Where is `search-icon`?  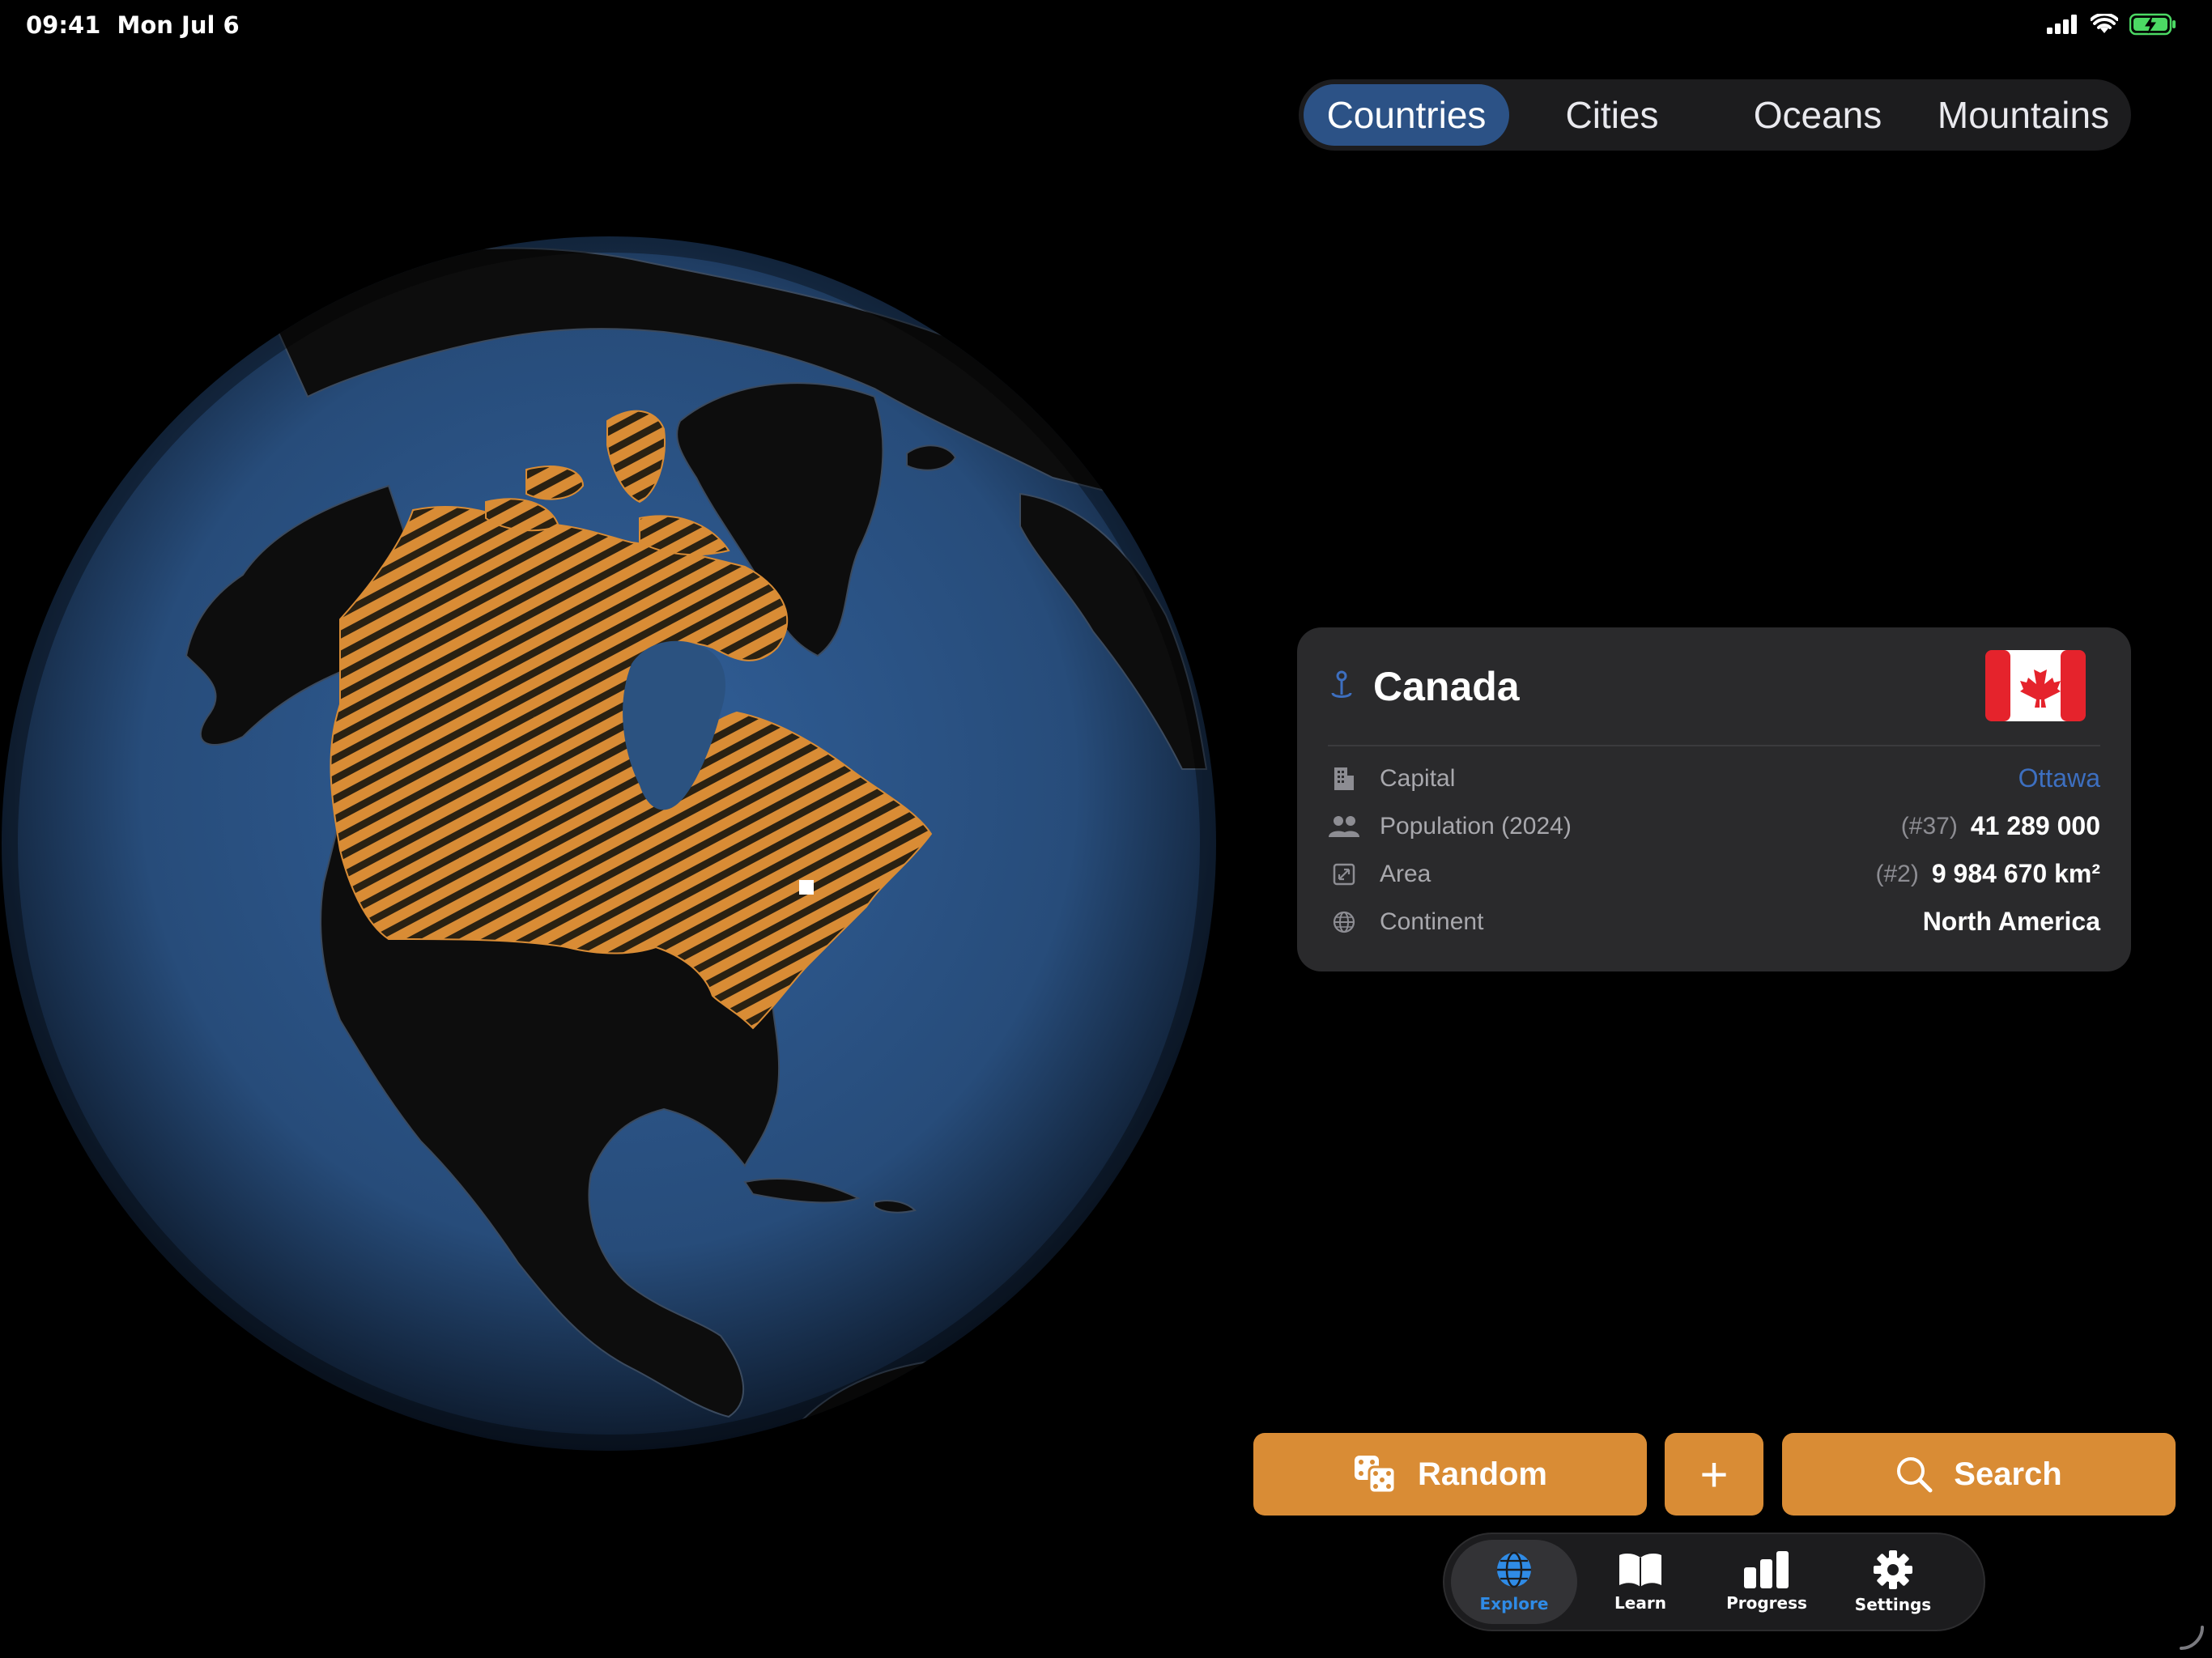 search-icon is located at coordinates (1915, 1475).